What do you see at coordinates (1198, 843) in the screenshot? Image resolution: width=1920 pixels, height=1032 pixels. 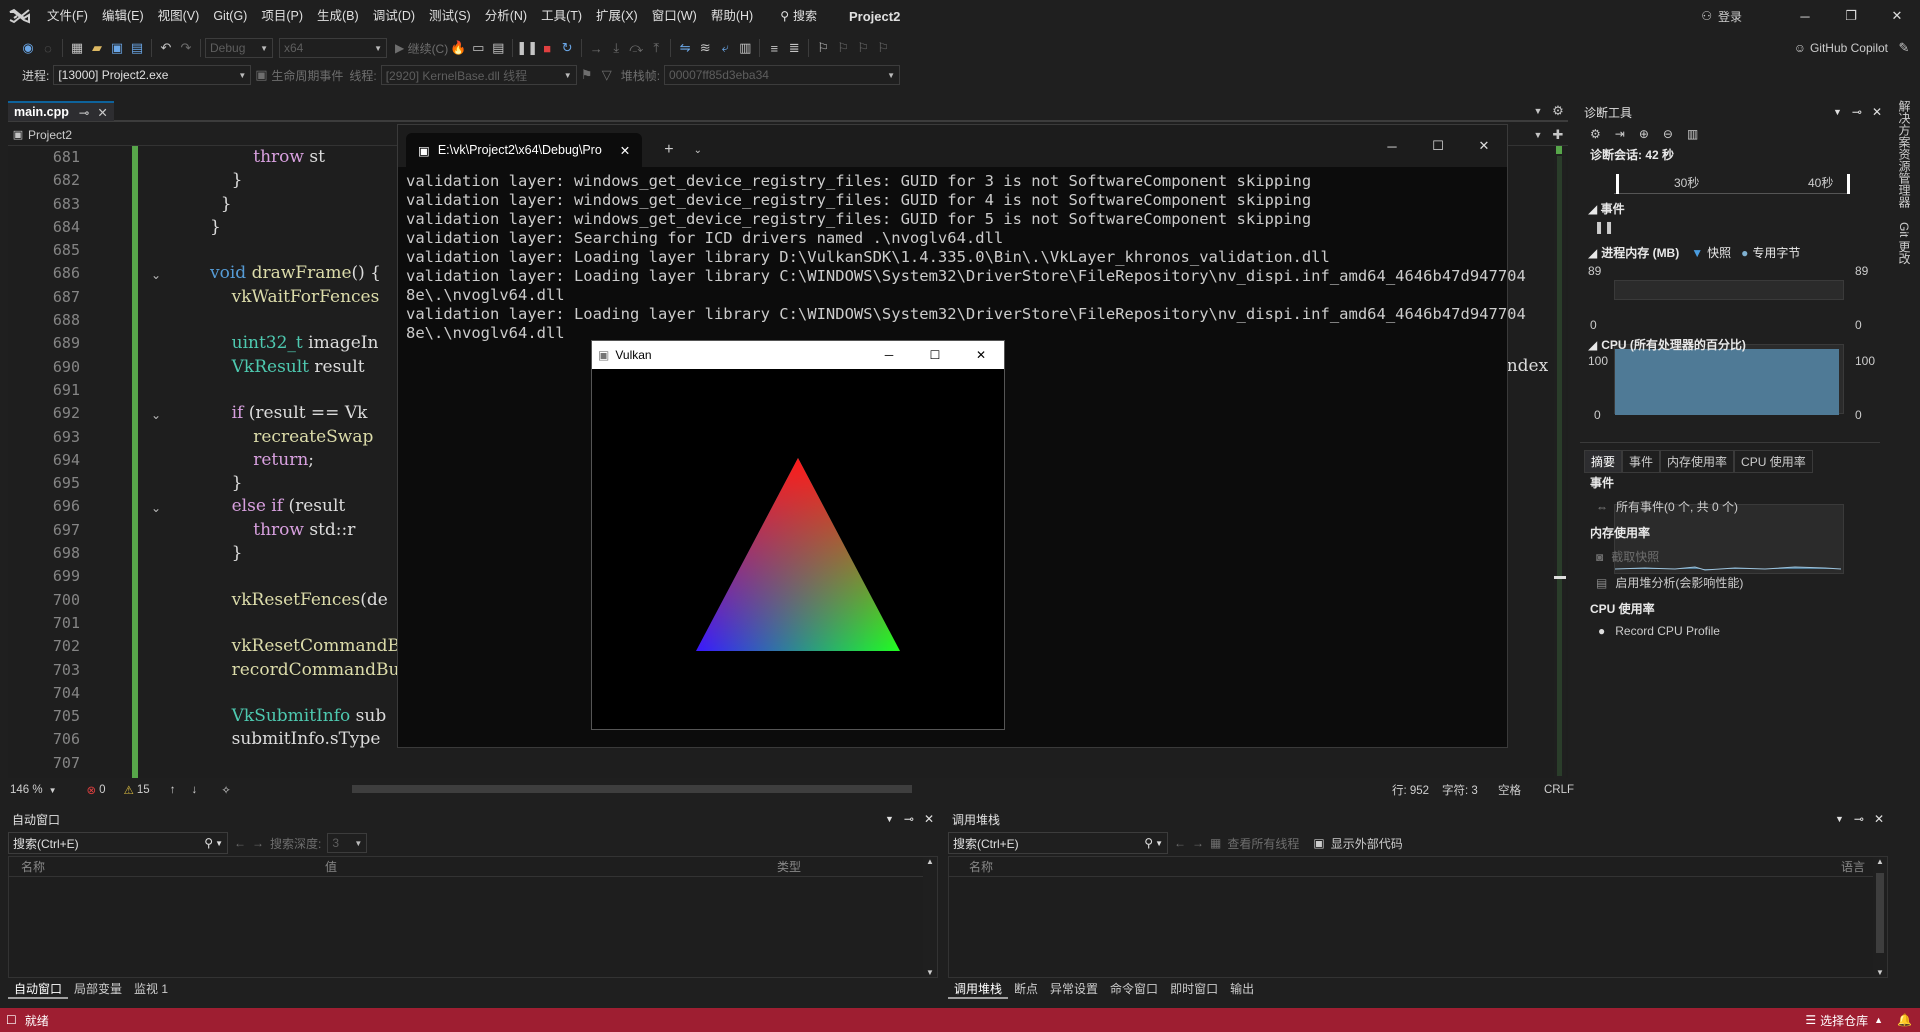 I see `forward-arrow-icon: →` at bounding box center [1198, 843].